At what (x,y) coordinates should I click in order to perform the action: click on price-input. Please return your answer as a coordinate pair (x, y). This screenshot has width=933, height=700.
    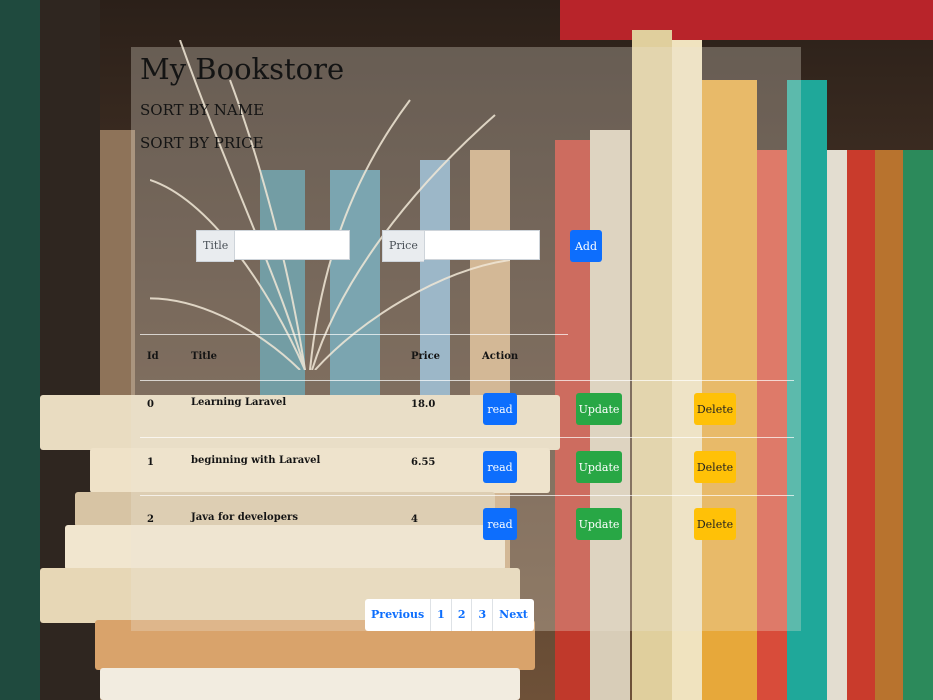
    Looking at the image, I should click on (481, 245).